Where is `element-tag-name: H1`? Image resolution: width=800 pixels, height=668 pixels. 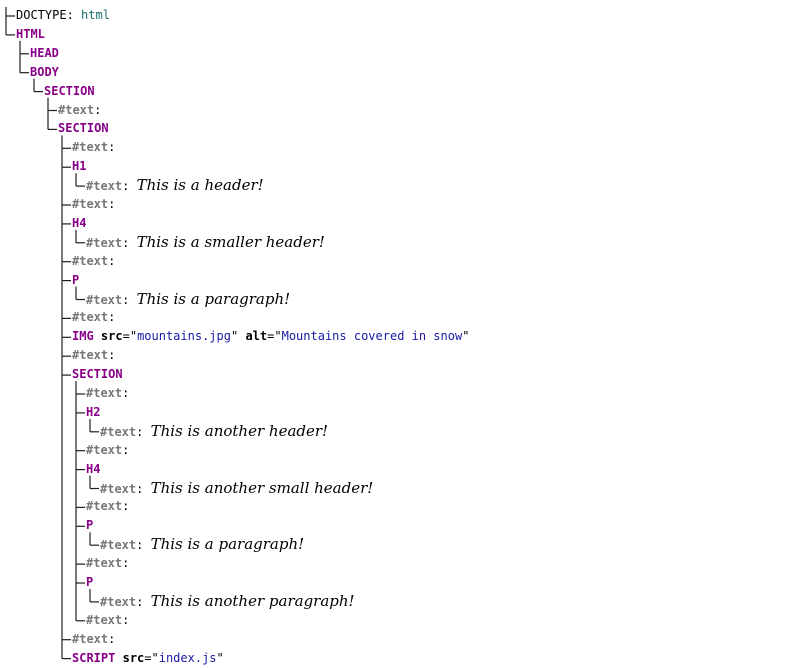 element-tag-name: H1 is located at coordinates (79, 166).